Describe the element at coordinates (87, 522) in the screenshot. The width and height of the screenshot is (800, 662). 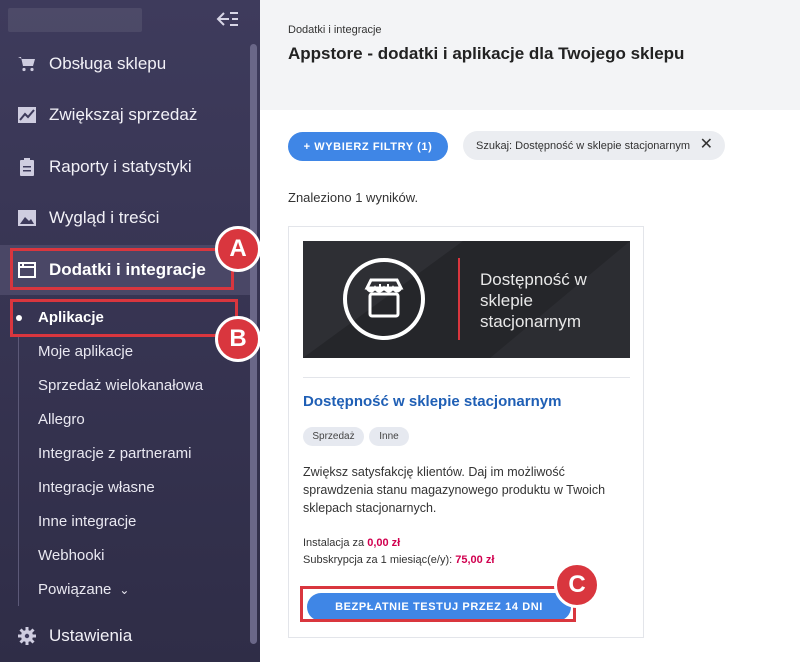
I see `submenu-item-inne-integracje: Inne integracje` at that location.